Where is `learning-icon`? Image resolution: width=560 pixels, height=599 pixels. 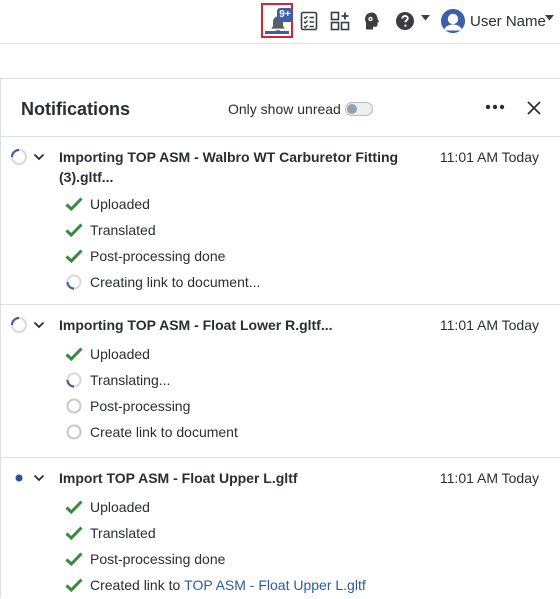 learning-icon is located at coordinates (372, 21).